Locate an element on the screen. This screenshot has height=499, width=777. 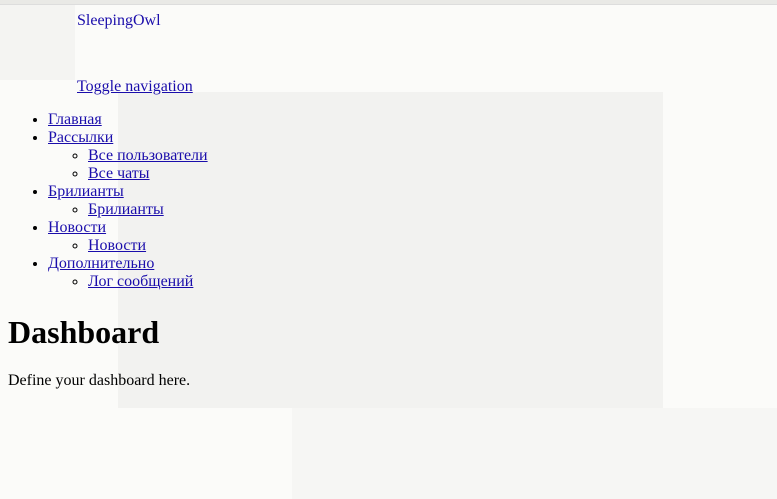
brand-link: SleepingOwl is located at coordinates (119, 20).